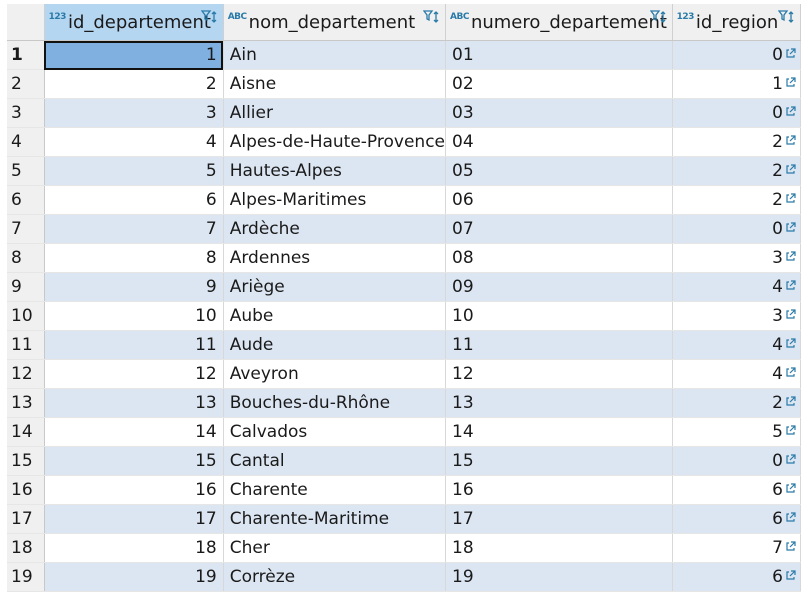  I want to click on row-number: 12, so click(26, 374).